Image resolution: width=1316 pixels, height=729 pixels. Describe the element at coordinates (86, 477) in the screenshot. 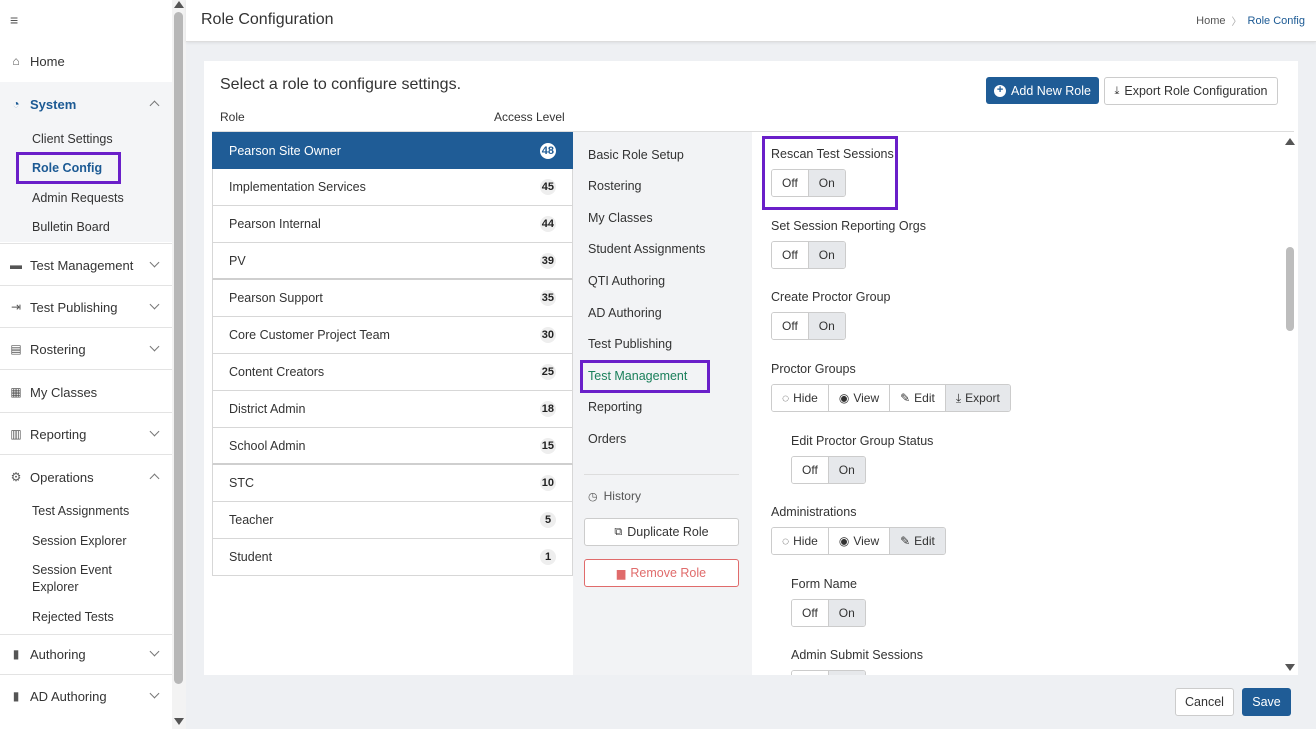

I see `nav-operations: ⚙ Operations` at that location.